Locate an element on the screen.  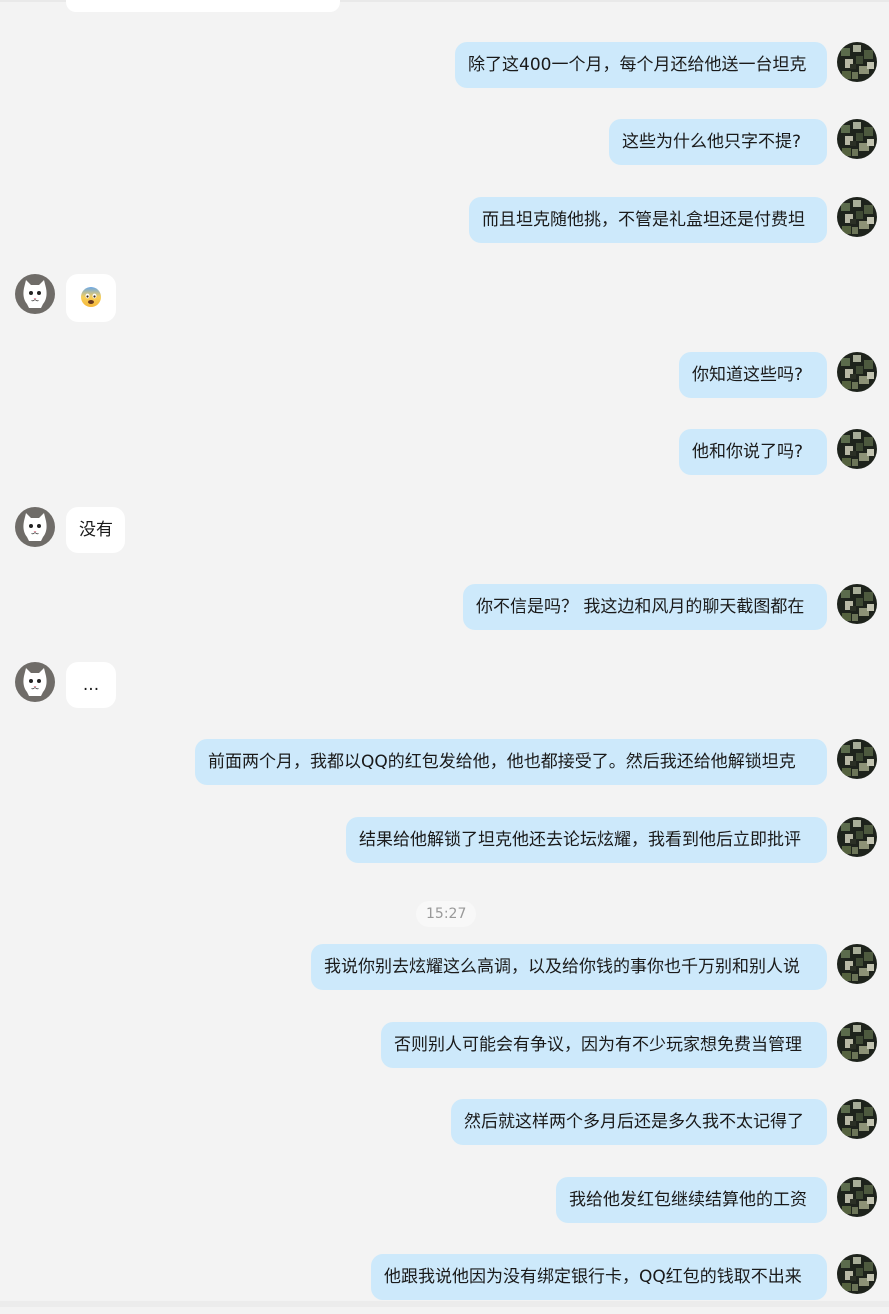
fearful-face-emoji is located at coordinates (91, 296).